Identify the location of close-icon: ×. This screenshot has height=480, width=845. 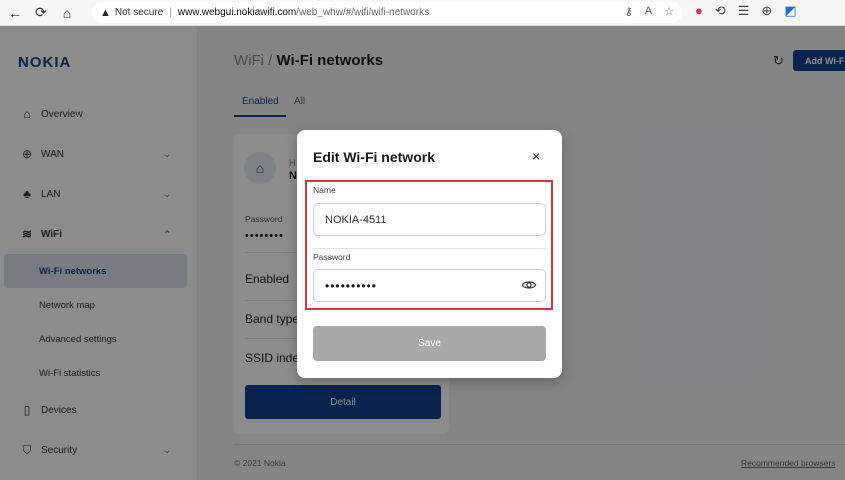
(536, 156).